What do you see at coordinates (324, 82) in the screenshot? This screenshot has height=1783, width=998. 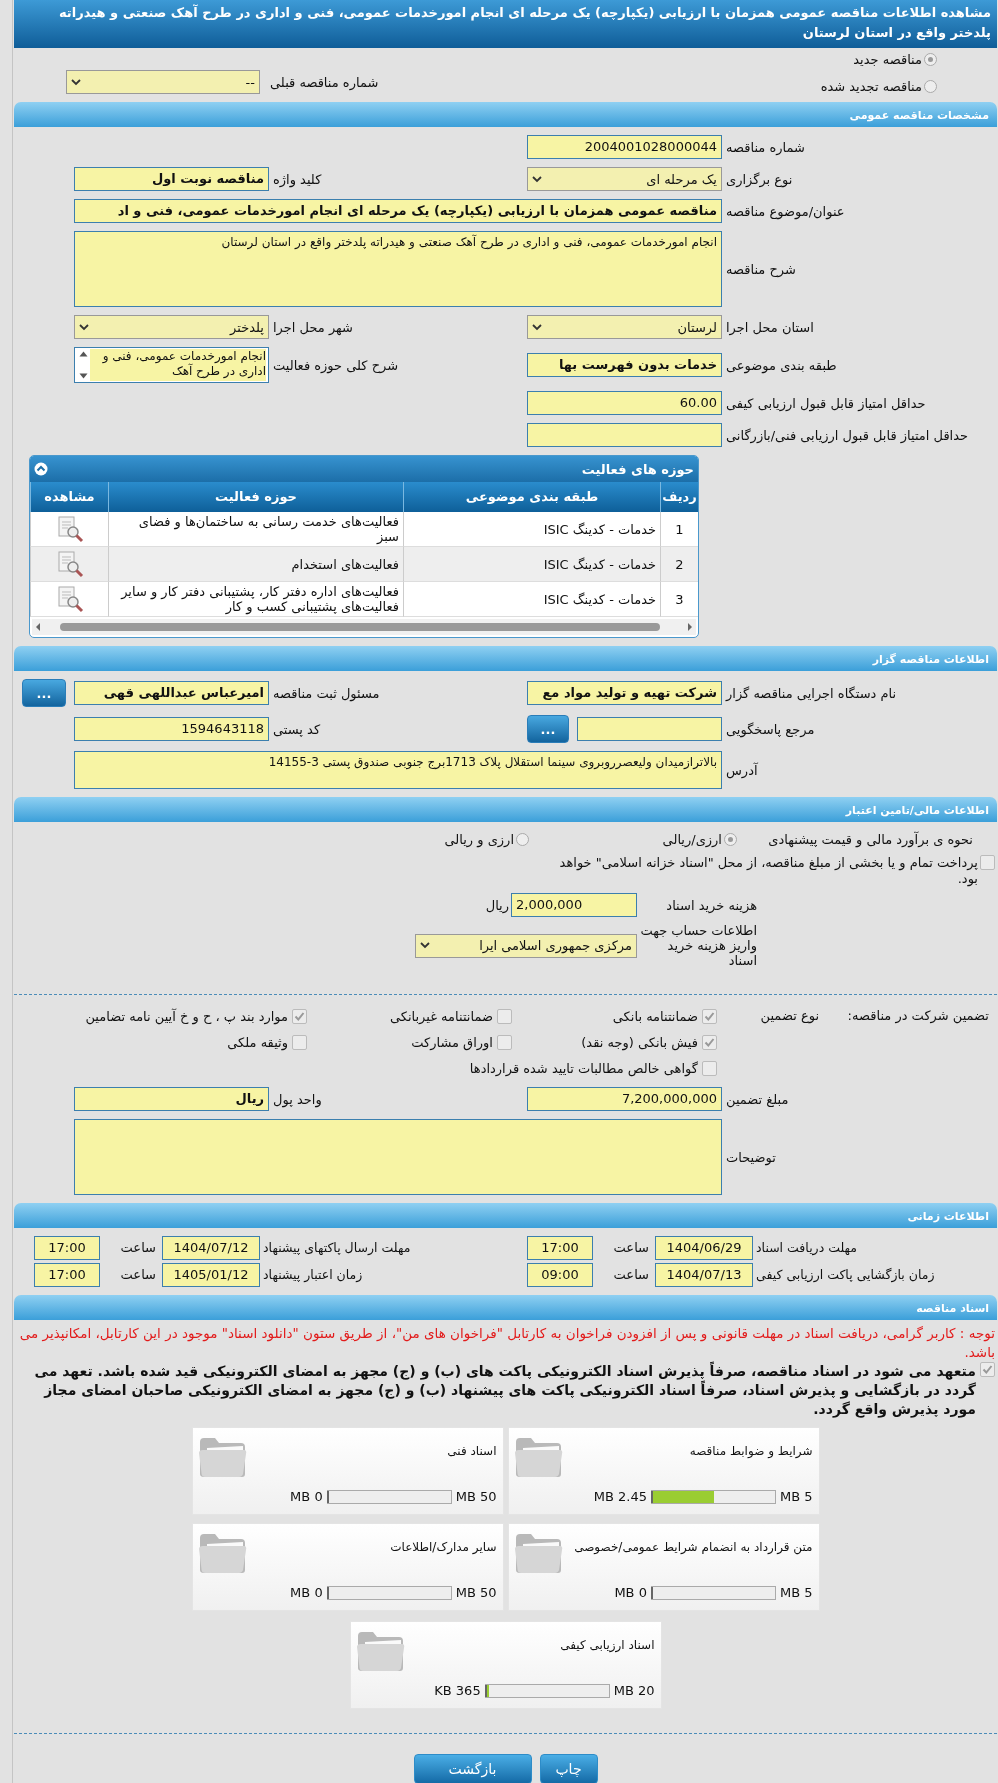 I see `field-label: شماره مناقصه قبلی` at bounding box center [324, 82].